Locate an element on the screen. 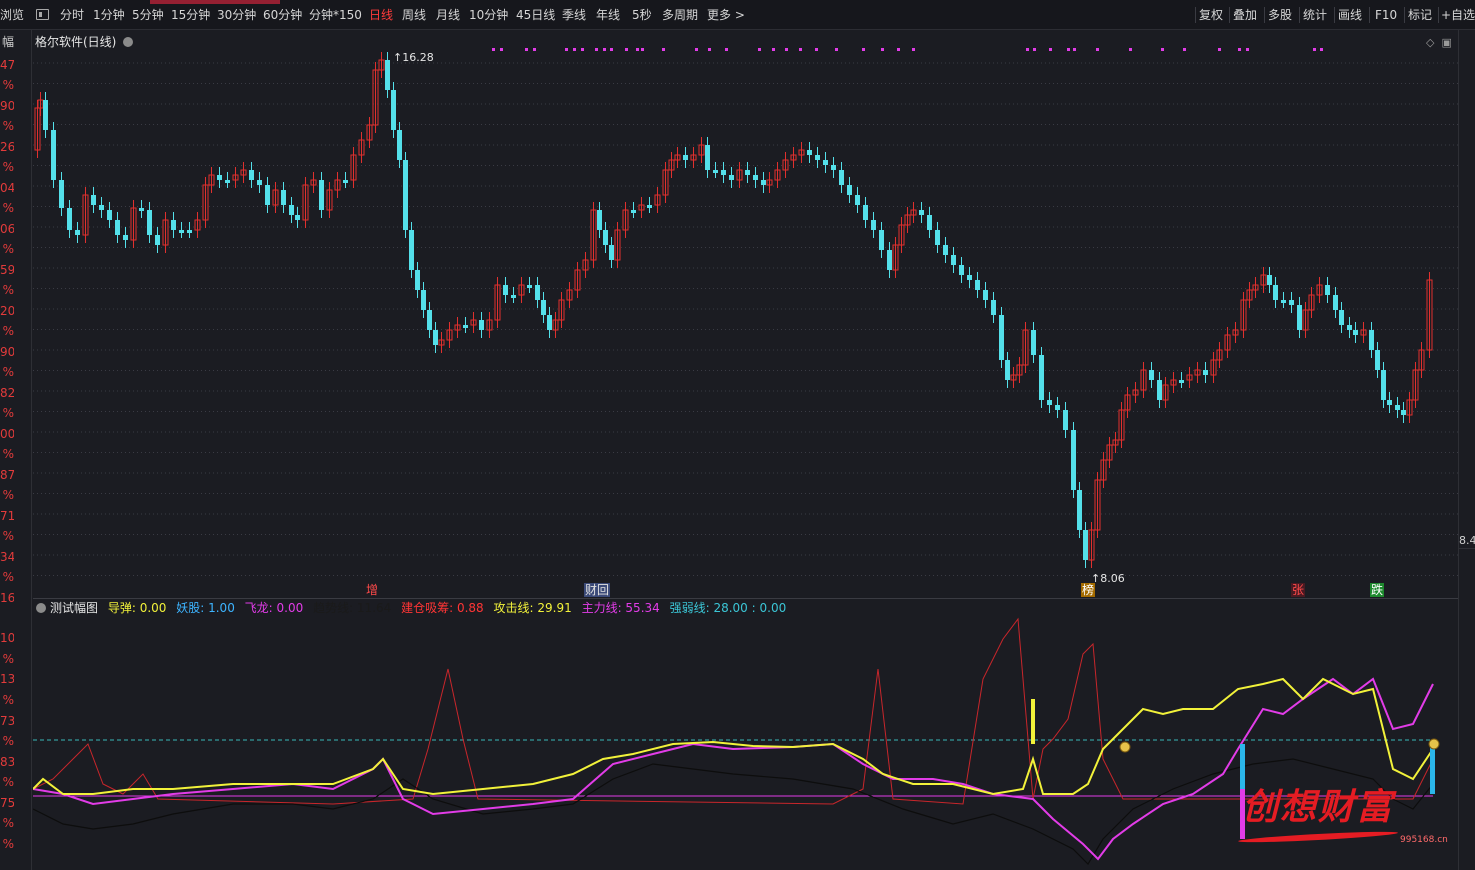 The width and height of the screenshot is (1475, 870). right-axis-divider is located at coordinates (1466, 548).